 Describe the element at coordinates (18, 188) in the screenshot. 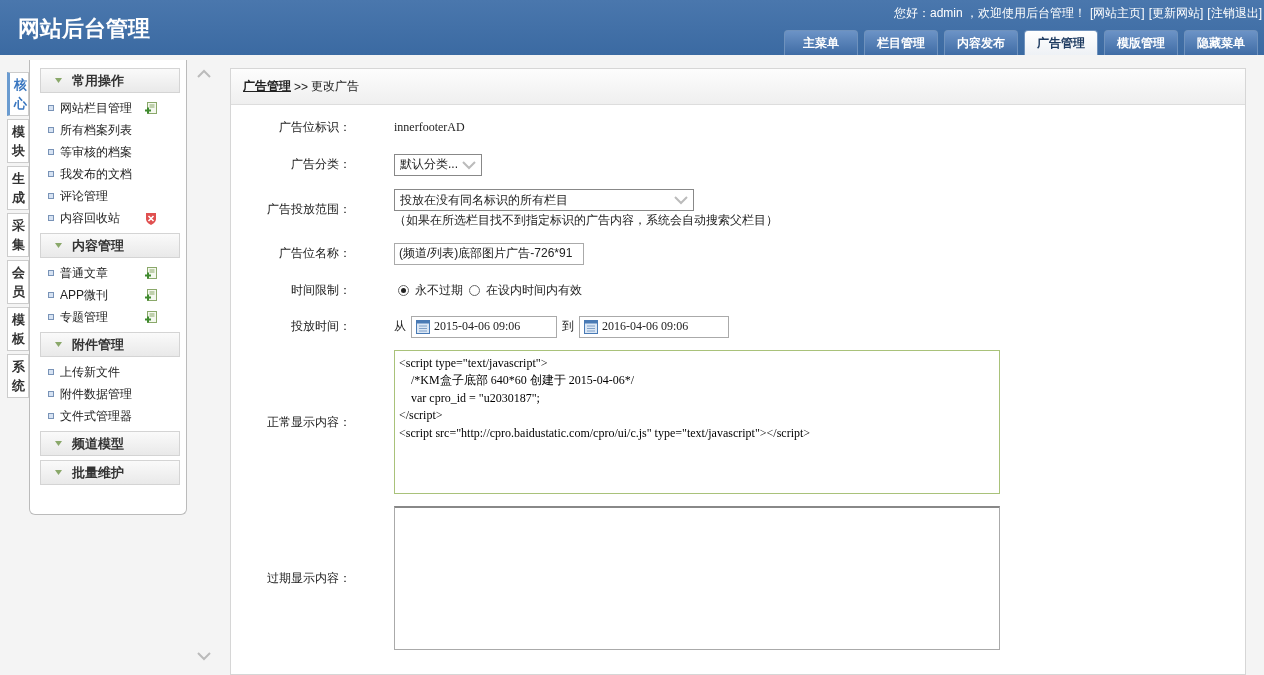

I see `side-tab: 生成` at that location.